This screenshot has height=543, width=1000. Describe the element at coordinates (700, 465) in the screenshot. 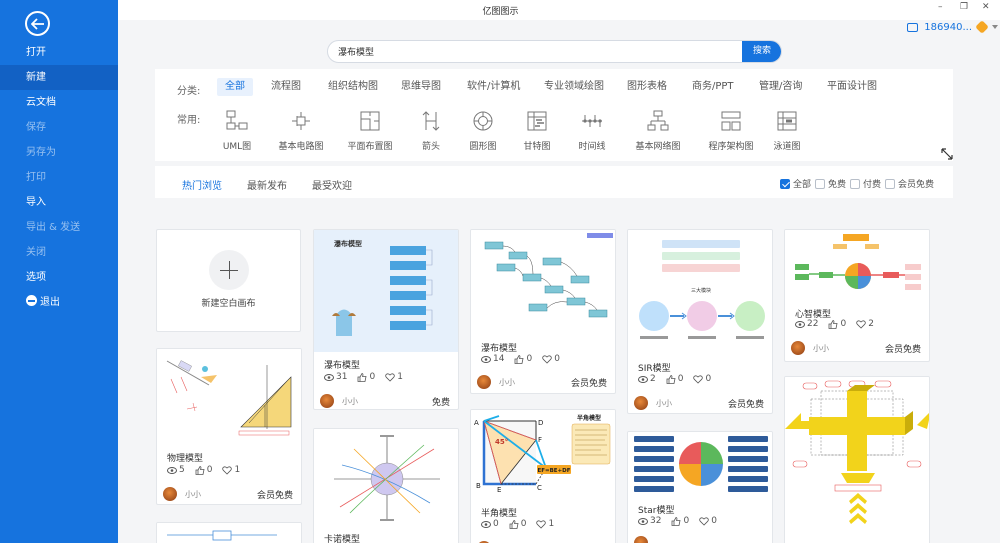

I see `star-model-thumbnail` at that location.